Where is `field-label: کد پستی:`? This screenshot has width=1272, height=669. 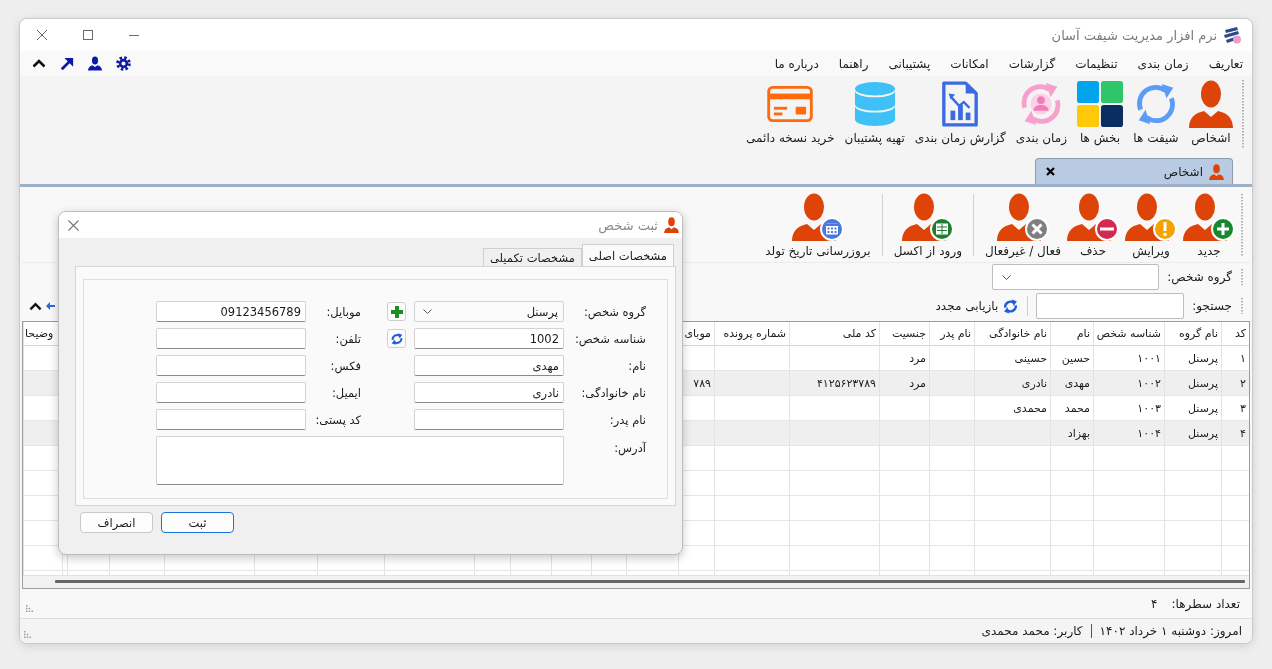
field-label: کد پستی: is located at coordinates (338, 420).